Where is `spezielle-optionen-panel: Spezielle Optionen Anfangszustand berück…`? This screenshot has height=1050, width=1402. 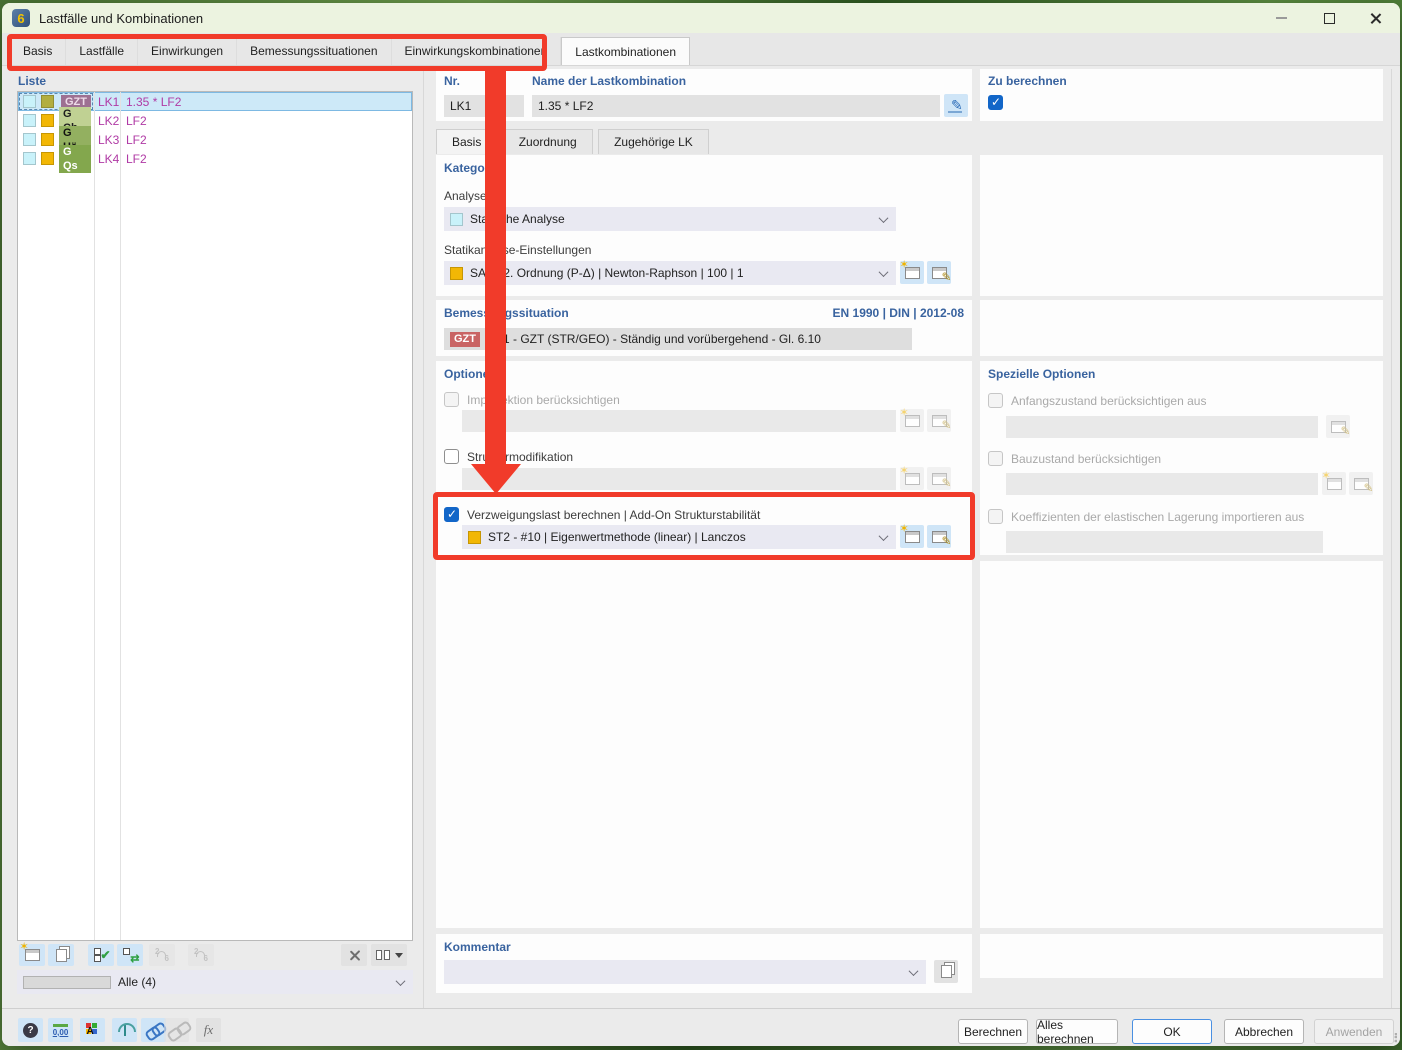
spezielle-optionen-panel: Spezielle Optionen Anfangszustand berück… is located at coordinates (1181, 458).